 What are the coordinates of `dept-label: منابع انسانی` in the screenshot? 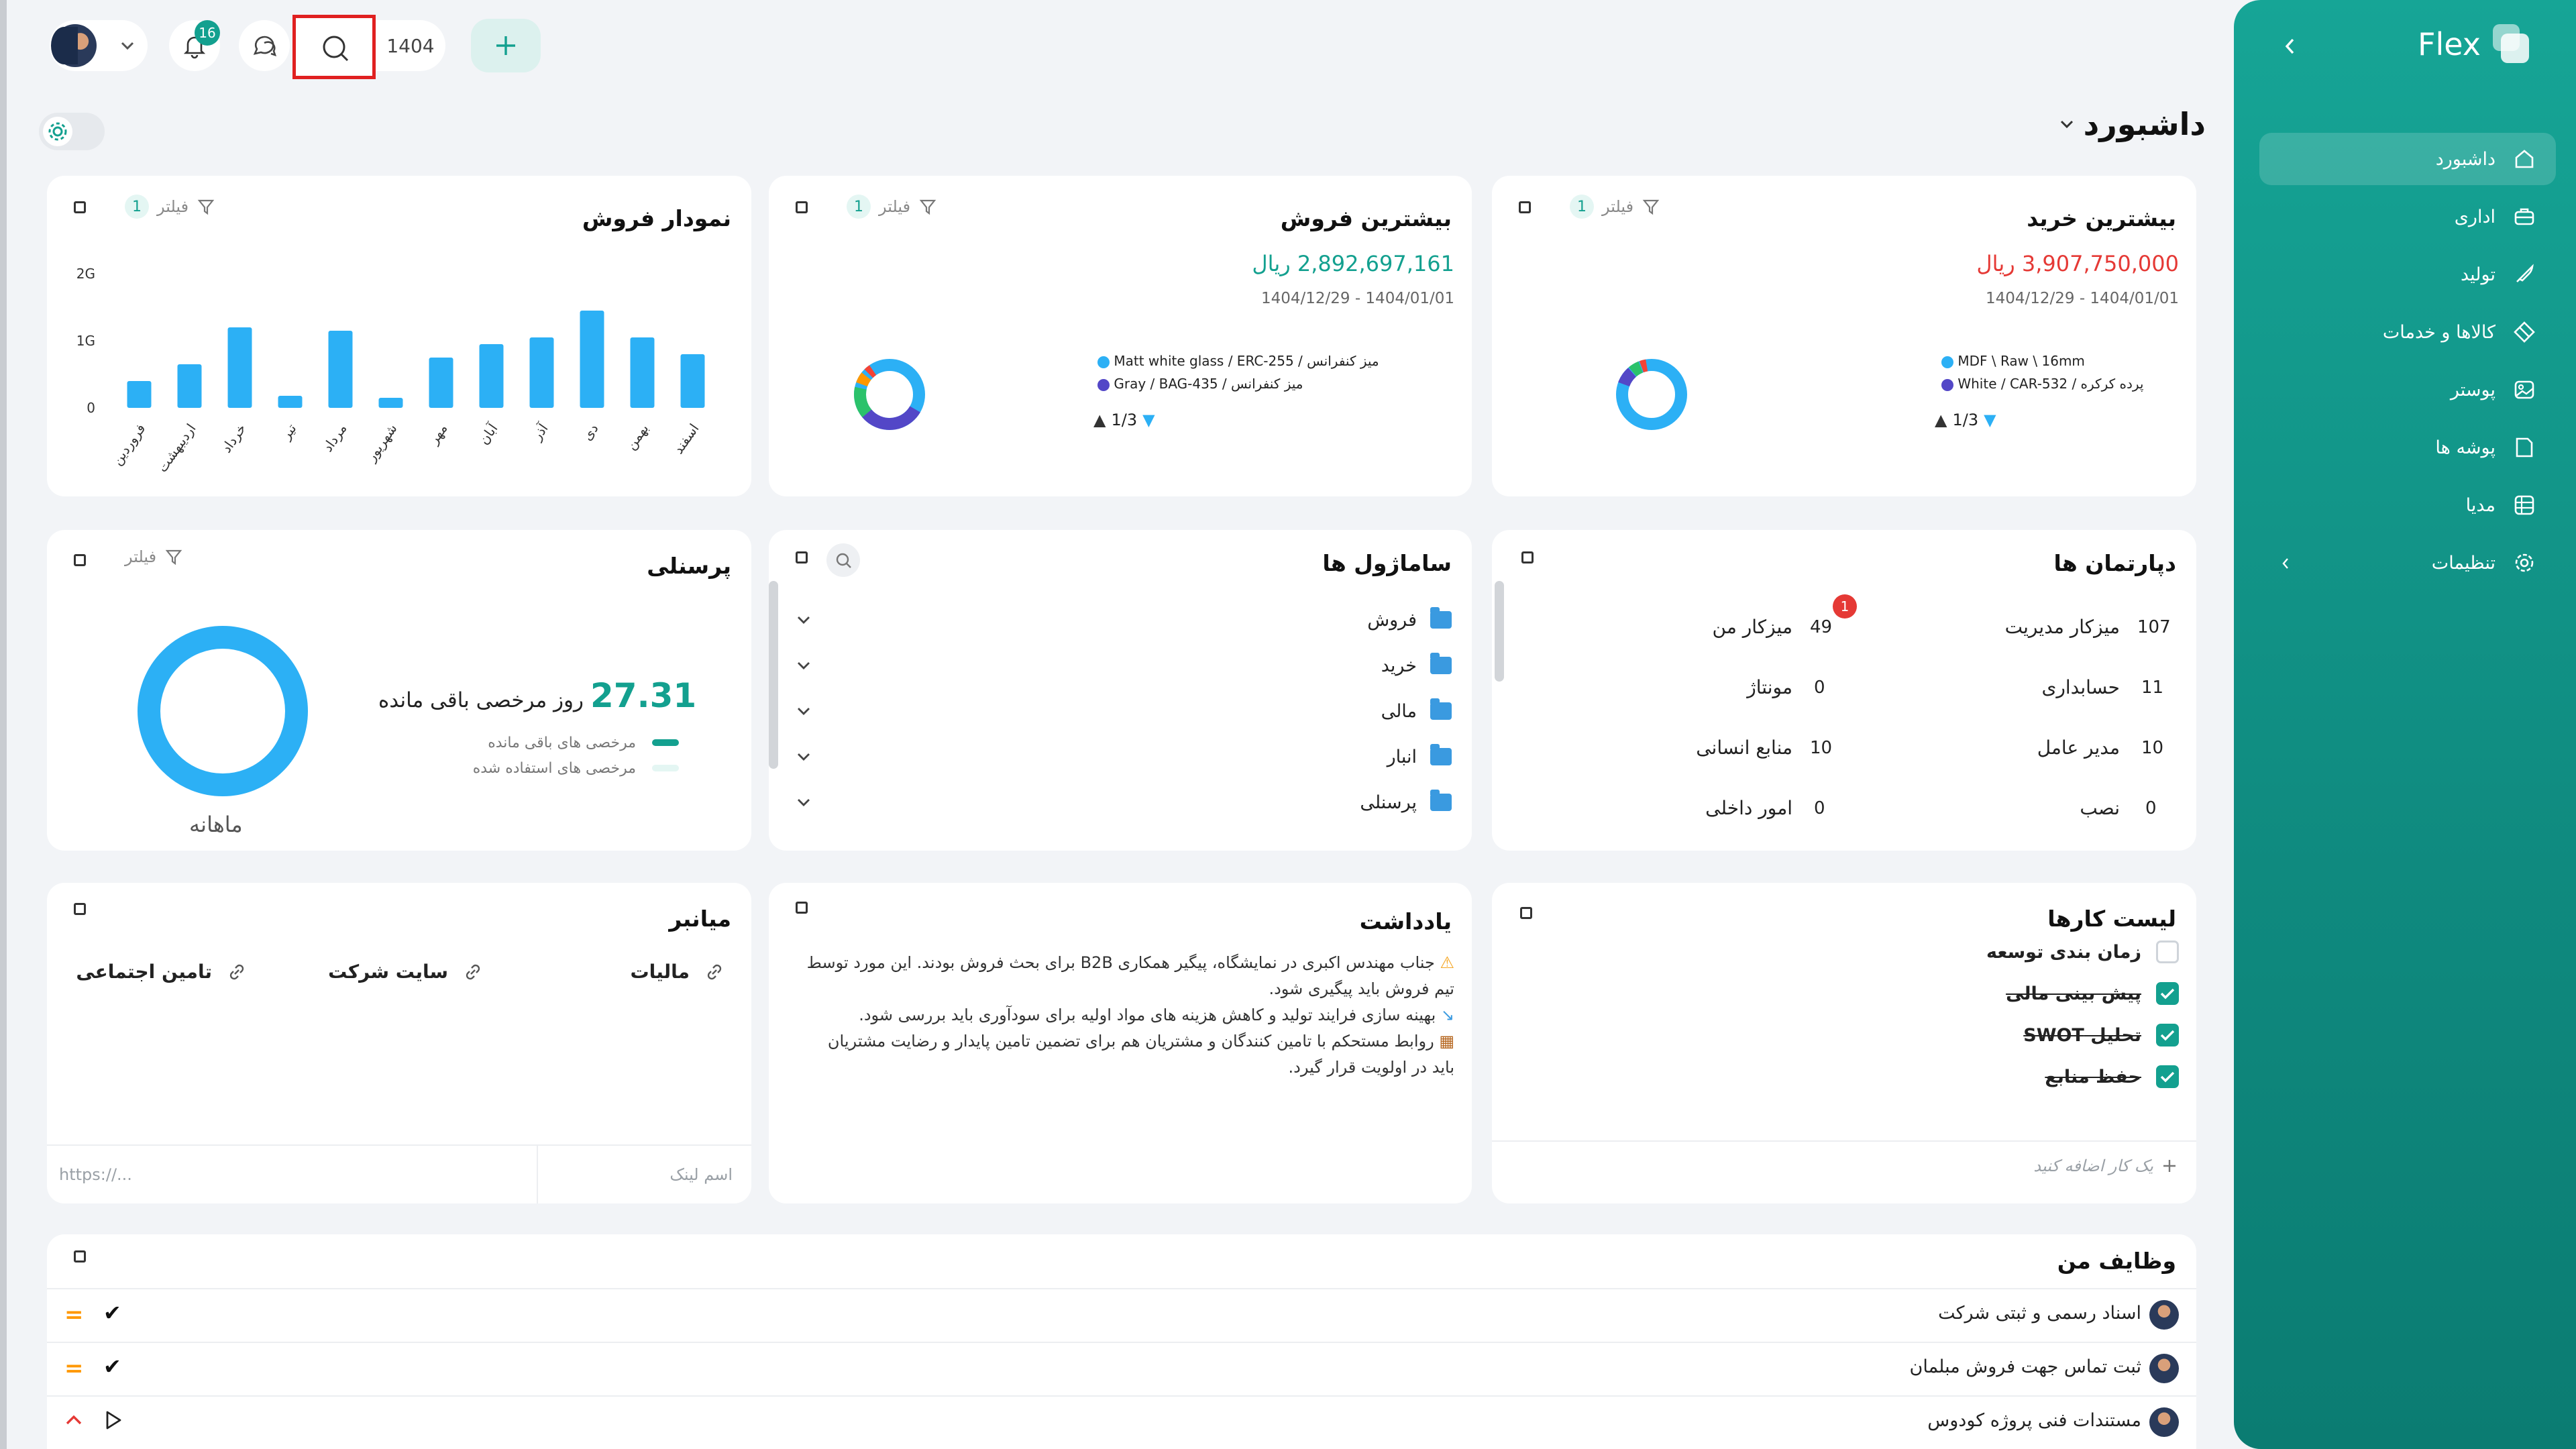 It's located at (1744, 748).